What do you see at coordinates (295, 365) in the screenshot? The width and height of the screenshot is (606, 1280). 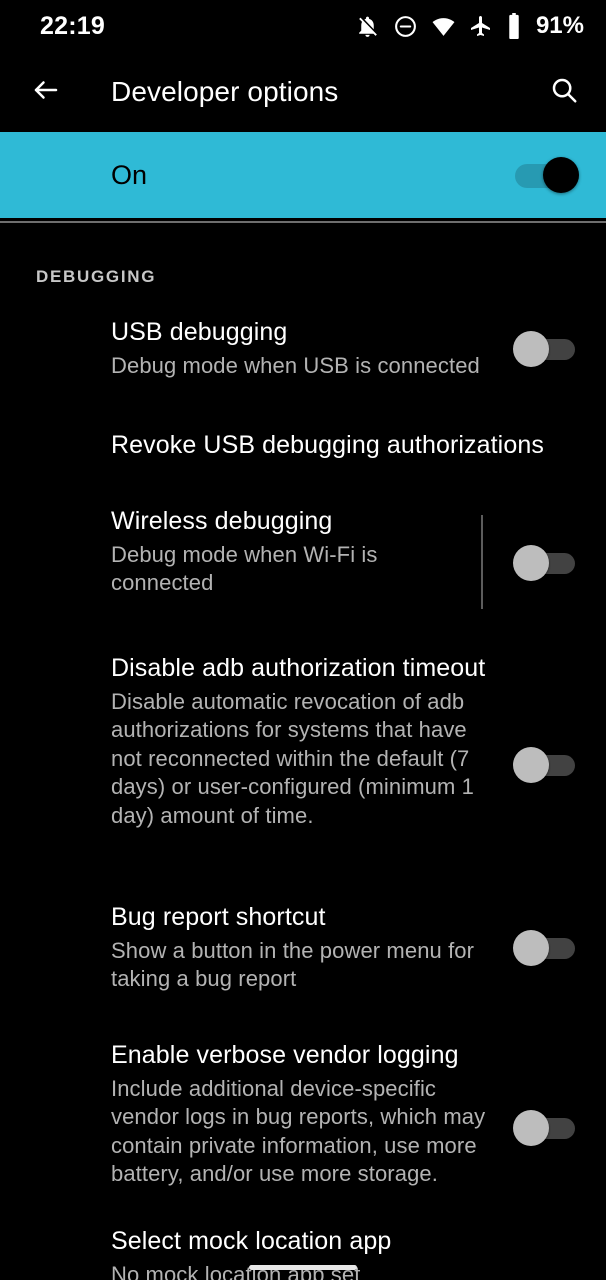 I see `pref-summary: Debug mode when USB is connected` at bounding box center [295, 365].